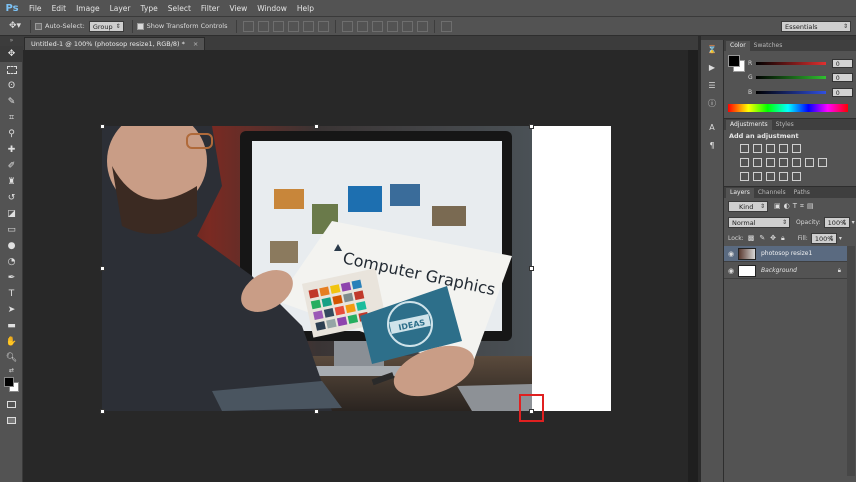 This screenshot has width=856, height=482. Describe the element at coordinates (316, 411) in the screenshot. I see `transform-handle-bm` at that location.